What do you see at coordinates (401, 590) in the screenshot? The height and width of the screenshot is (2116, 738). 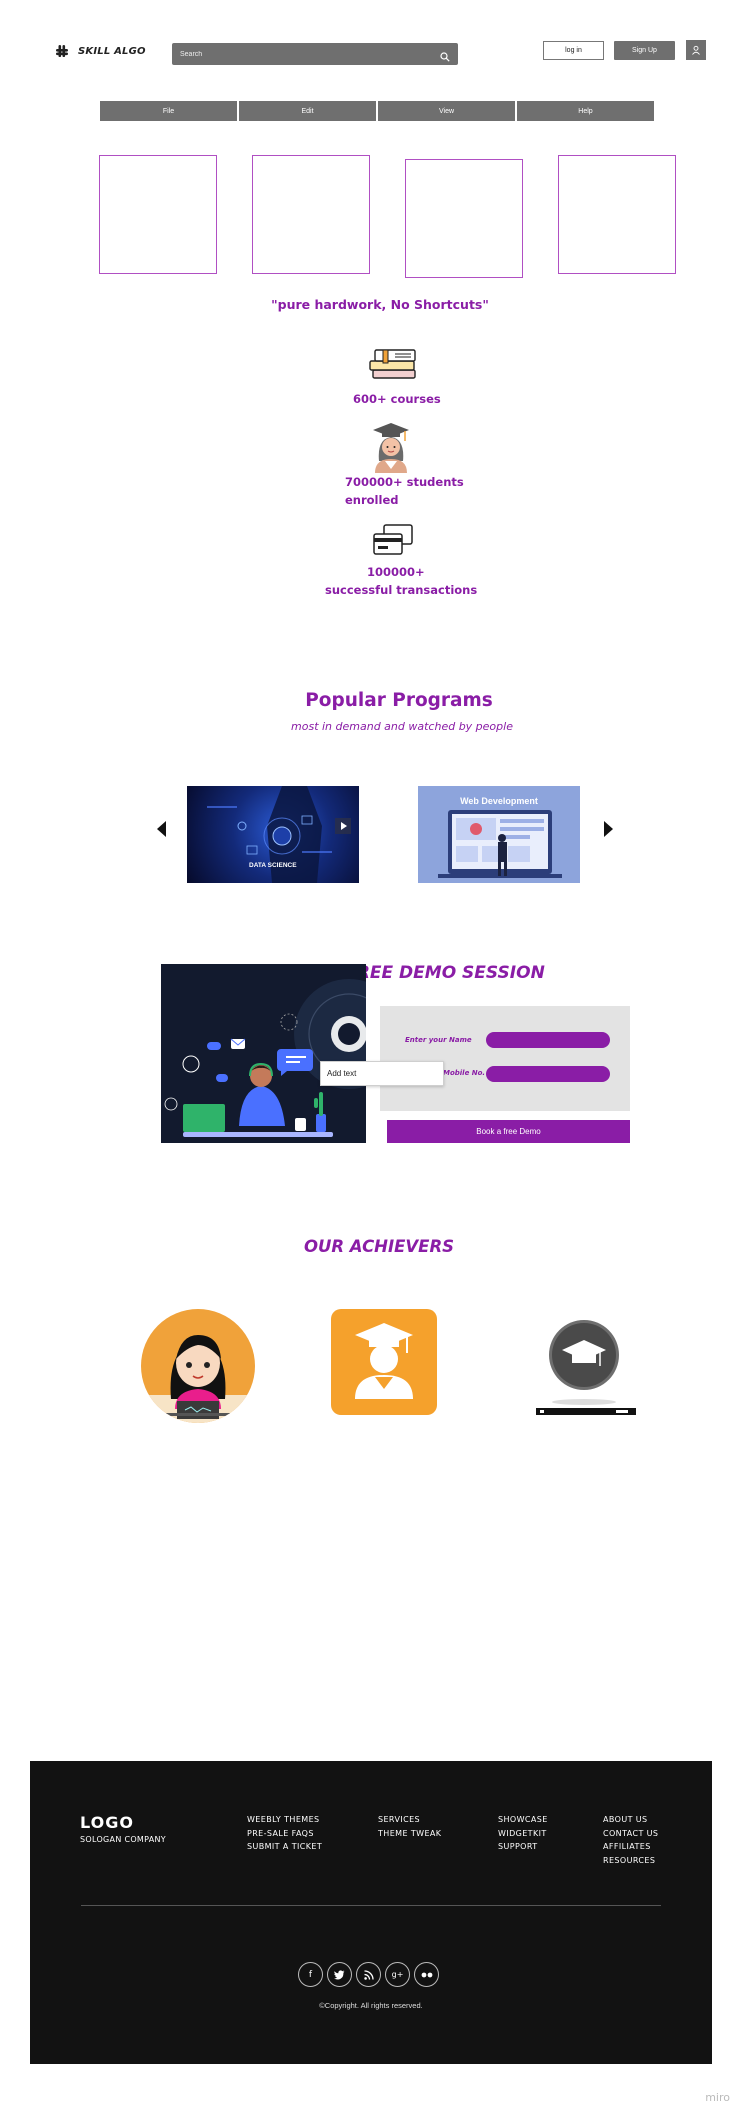 I see `transactions-line-2: successful transactions` at bounding box center [401, 590].